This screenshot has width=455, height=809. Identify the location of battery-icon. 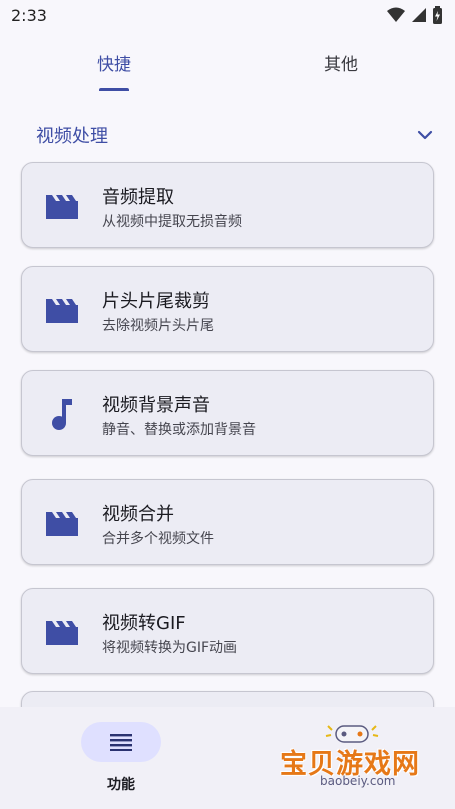
(437, 15).